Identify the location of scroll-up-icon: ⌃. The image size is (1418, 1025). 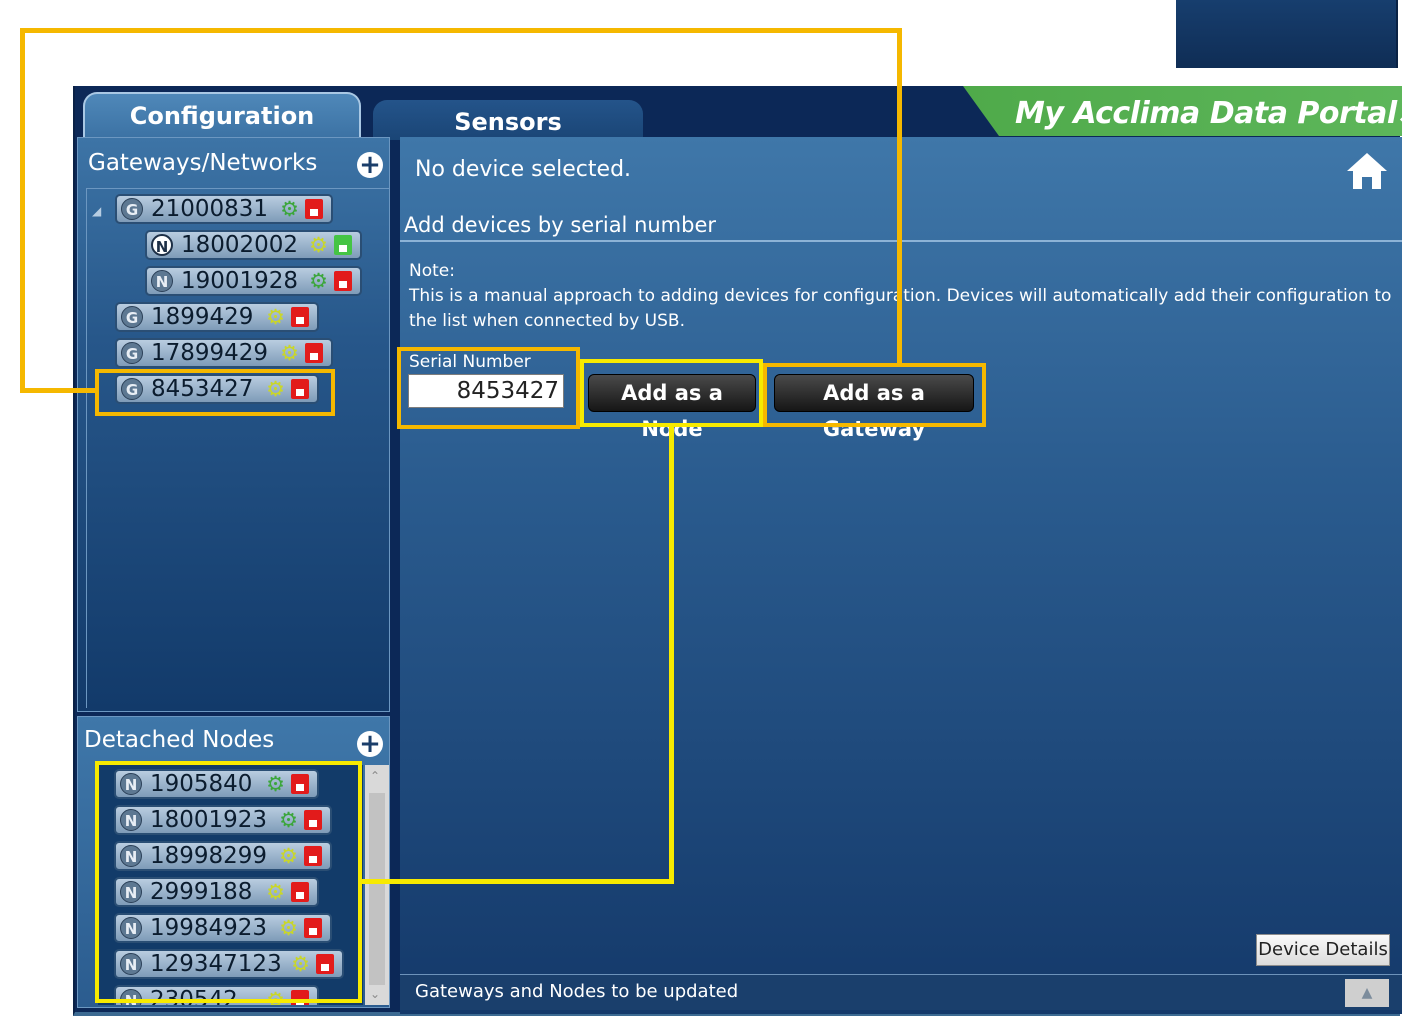
(375, 776).